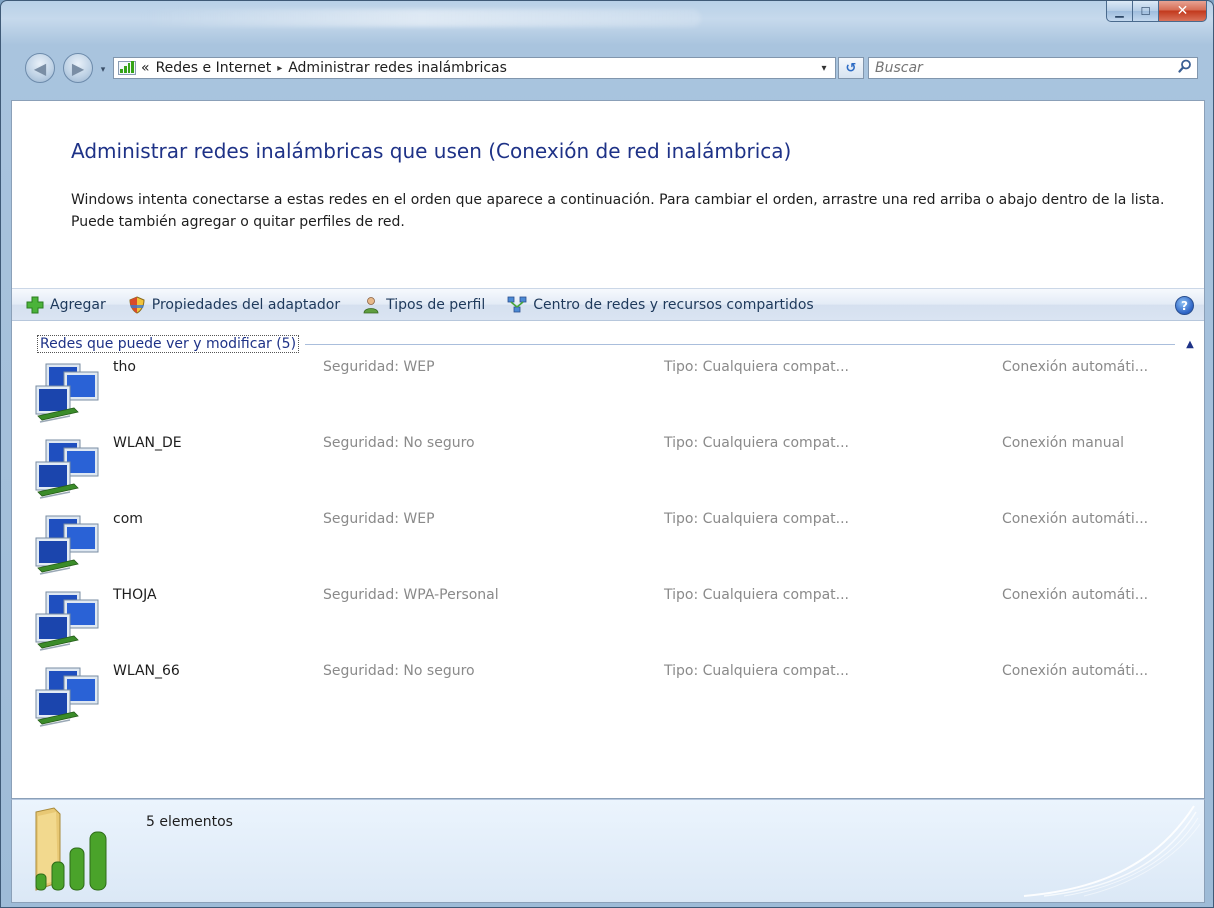  I want to click on add-network-label: Agregar, so click(78, 304).